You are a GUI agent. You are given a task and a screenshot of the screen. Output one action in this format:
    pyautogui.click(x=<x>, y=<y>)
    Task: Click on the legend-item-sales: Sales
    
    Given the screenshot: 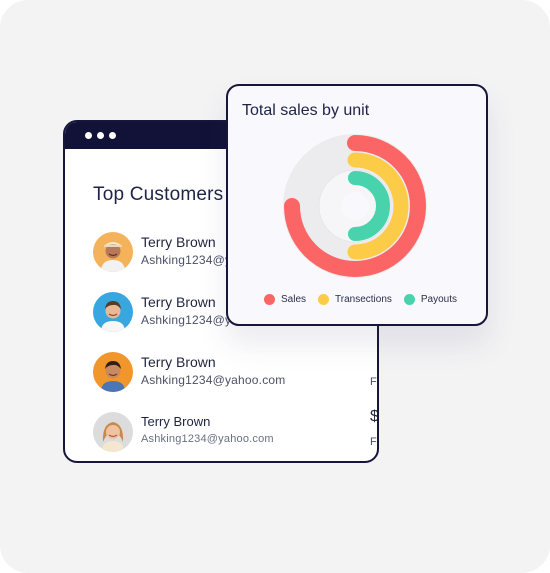 What is the action you would take?
    pyautogui.click(x=285, y=299)
    